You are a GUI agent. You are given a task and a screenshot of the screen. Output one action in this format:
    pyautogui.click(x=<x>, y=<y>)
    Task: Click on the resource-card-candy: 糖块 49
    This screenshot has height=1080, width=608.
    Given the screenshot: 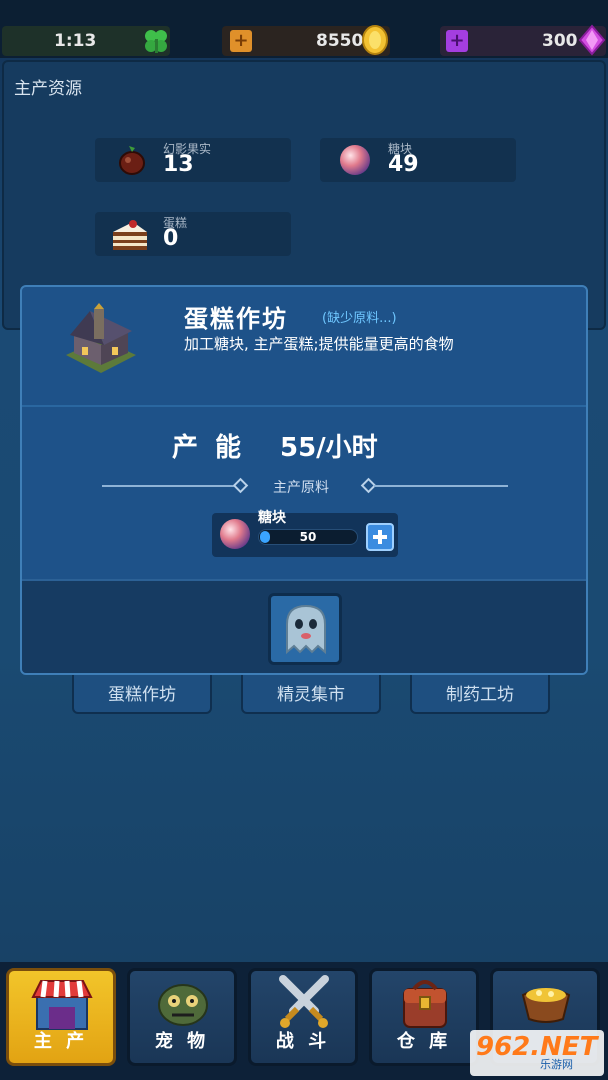 What is the action you would take?
    pyautogui.click(x=418, y=160)
    